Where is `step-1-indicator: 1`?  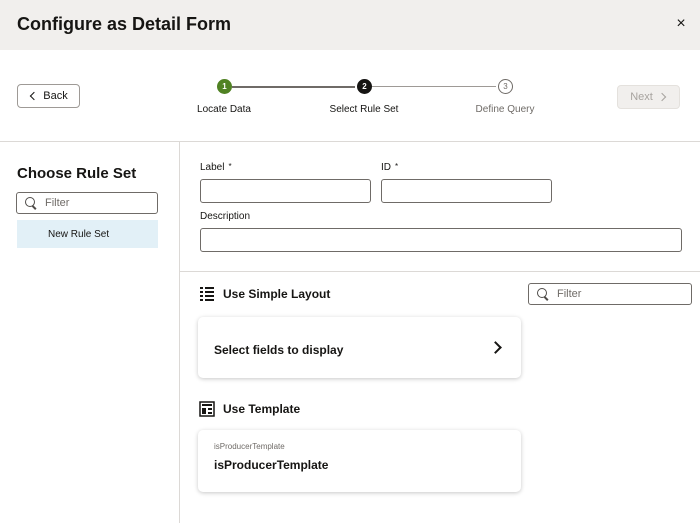 step-1-indicator: 1 is located at coordinates (224, 86).